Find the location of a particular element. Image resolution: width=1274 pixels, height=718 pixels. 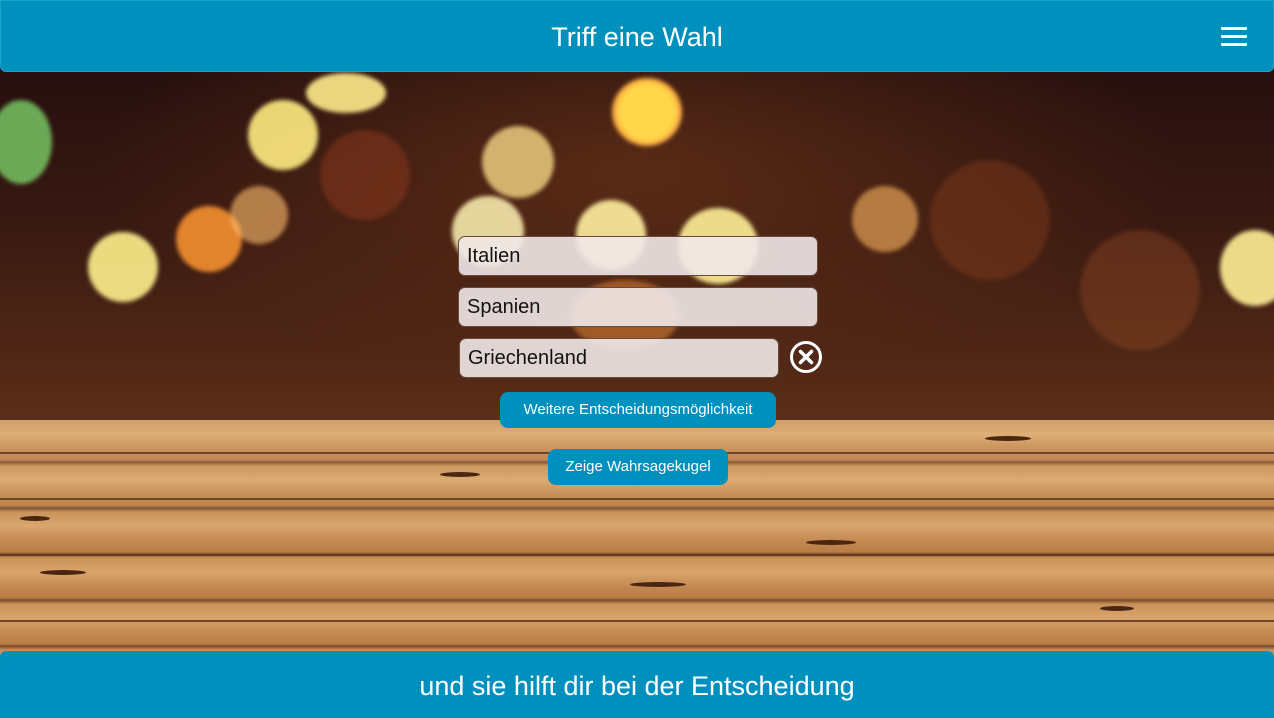

footer-tagline: und sie hilft dir bei der Entscheidung is located at coordinates (637, 686).